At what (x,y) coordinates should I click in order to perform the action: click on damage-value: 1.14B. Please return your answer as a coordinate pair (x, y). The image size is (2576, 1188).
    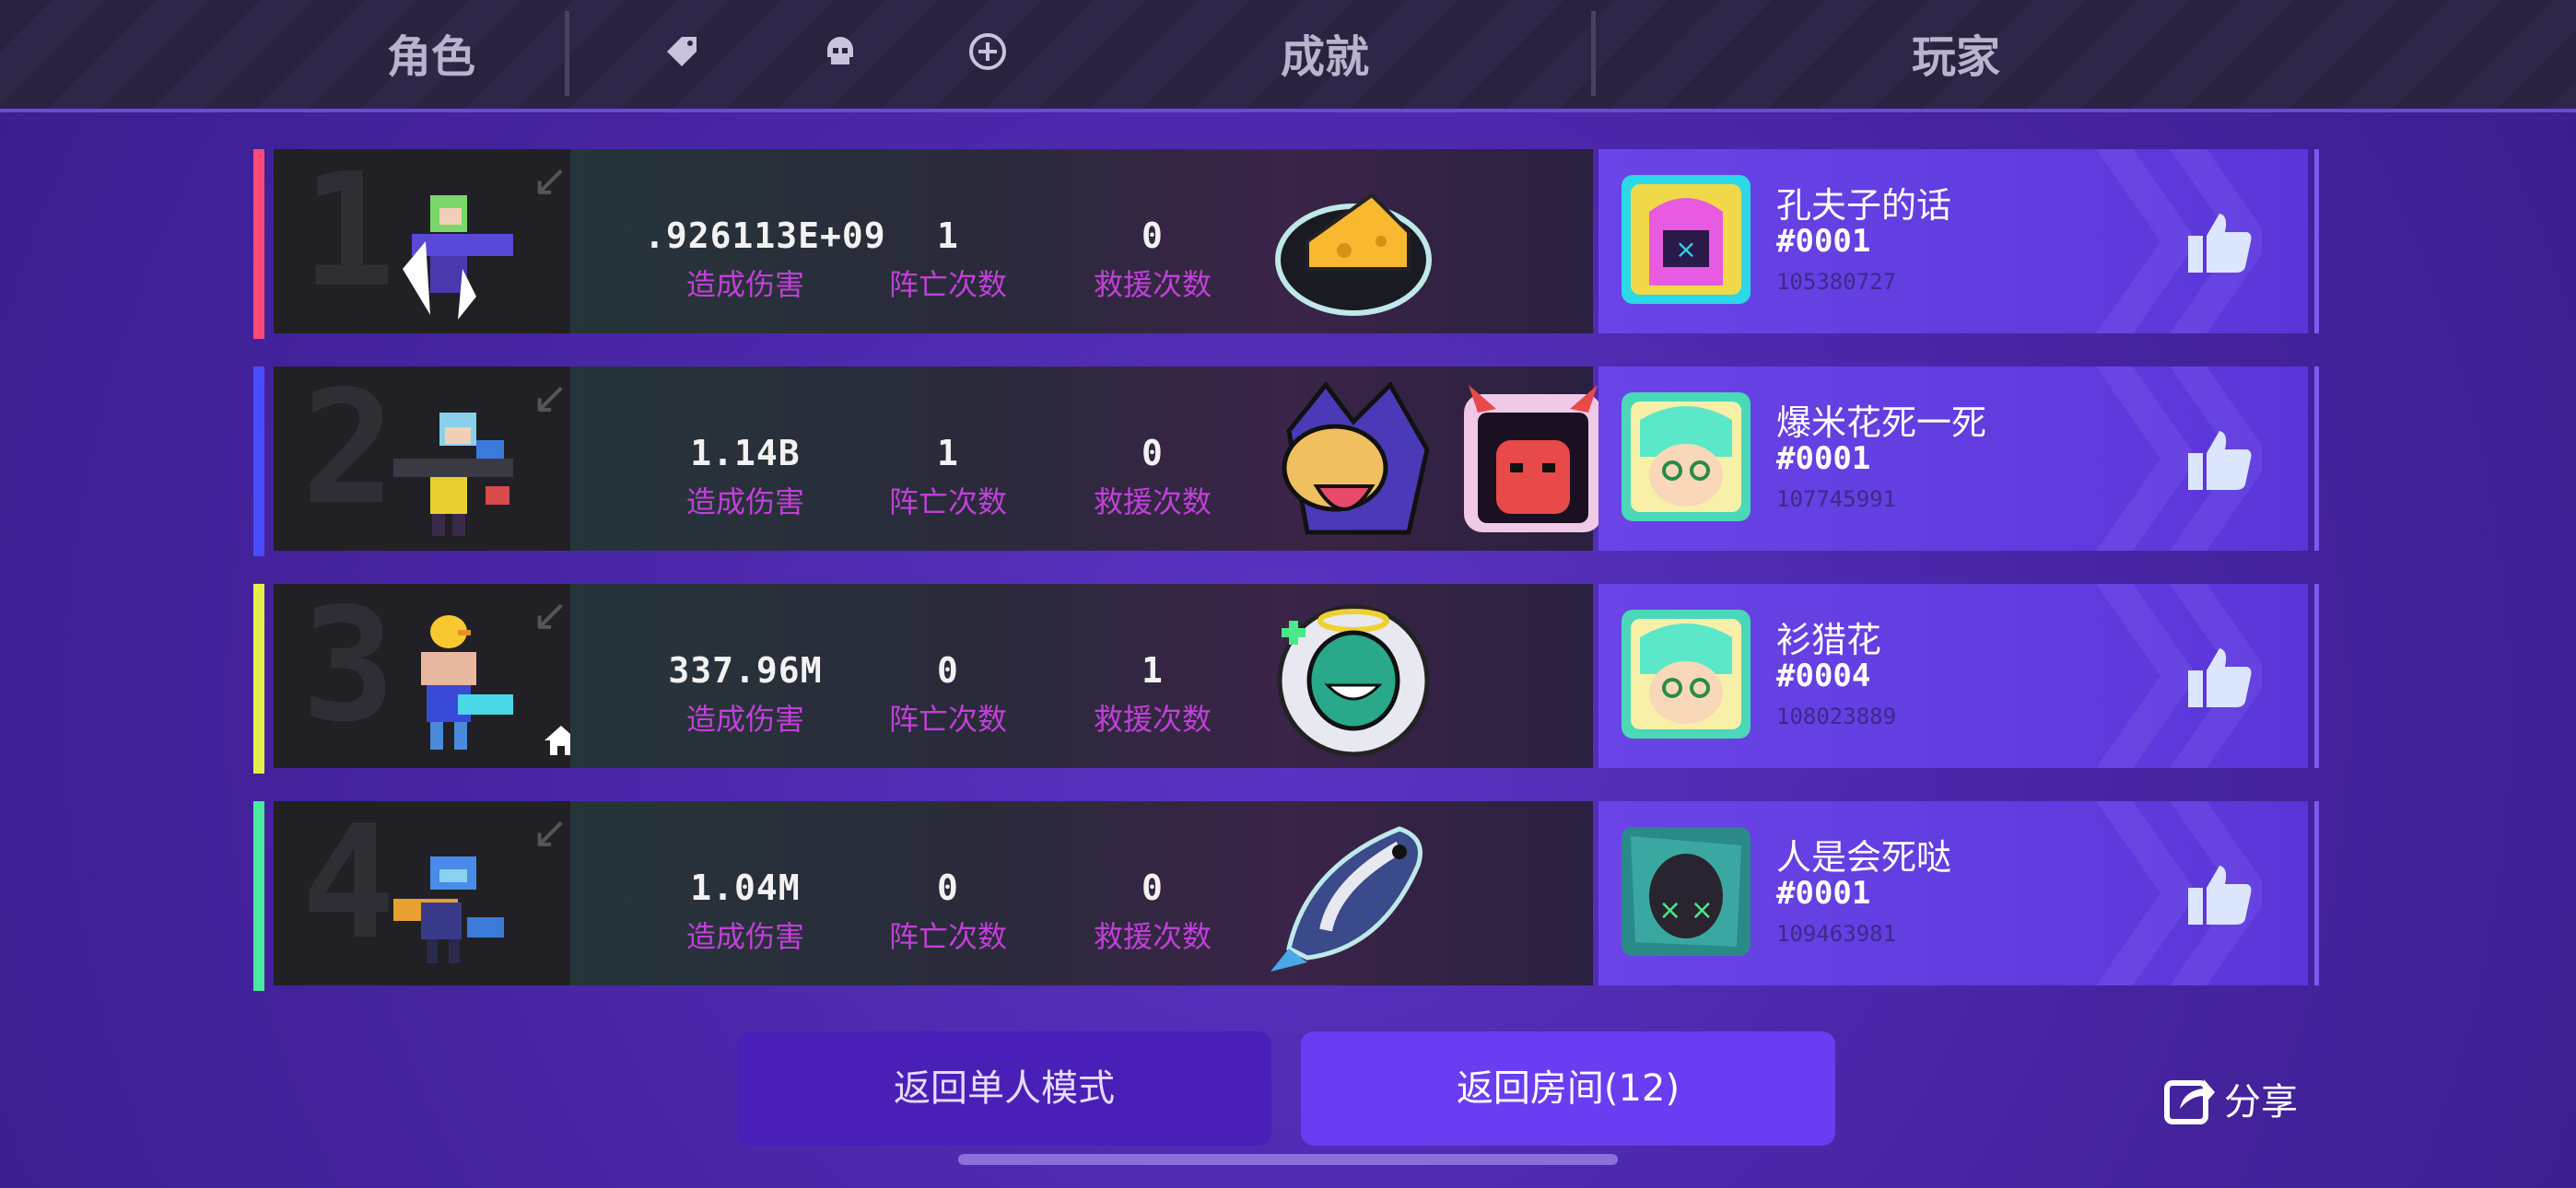
    Looking at the image, I should click on (745, 453).